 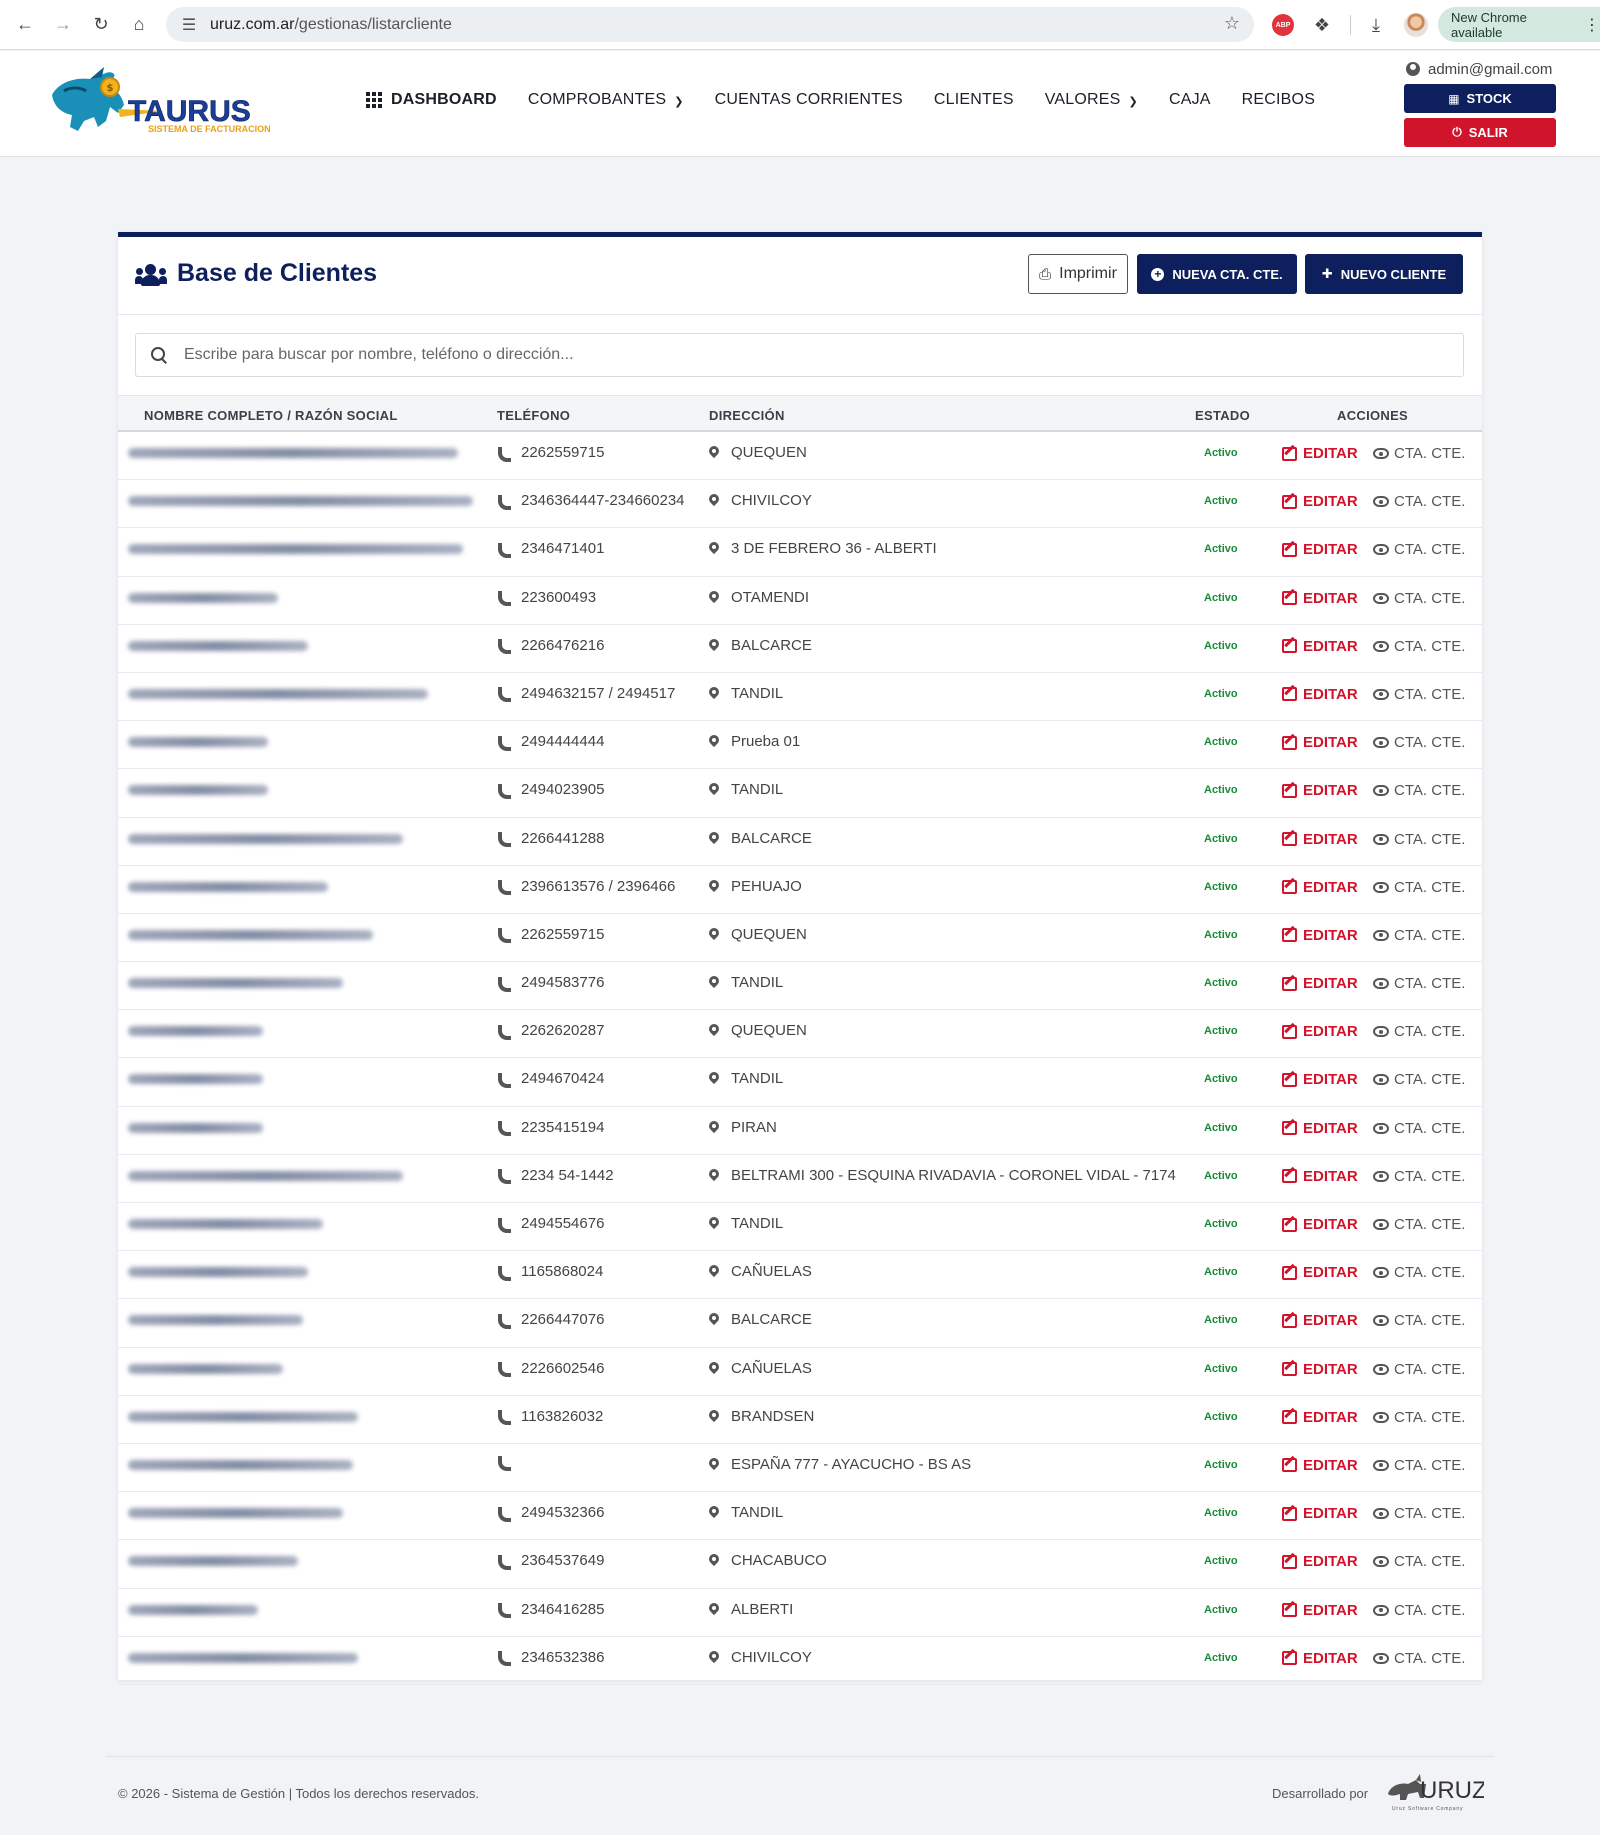 I want to click on edit-button-label: EDITAR, so click(x=1330, y=550).